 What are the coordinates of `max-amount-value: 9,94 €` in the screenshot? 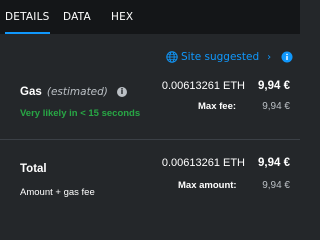 It's located at (276, 185).